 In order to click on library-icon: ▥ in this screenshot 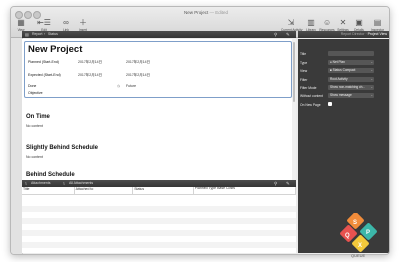, I will do `click(311, 22)`.